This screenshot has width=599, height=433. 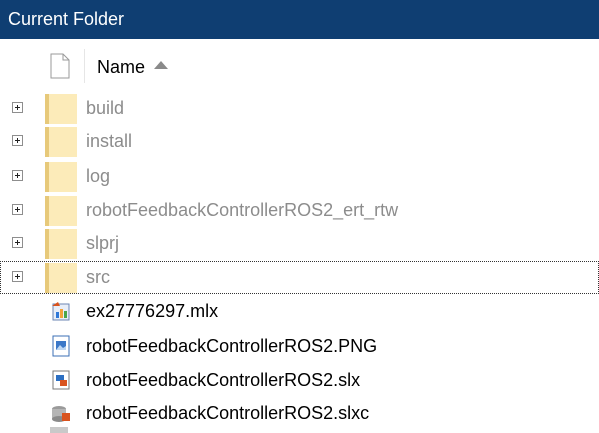 I want to click on column-header: Name, so click(x=299, y=65).